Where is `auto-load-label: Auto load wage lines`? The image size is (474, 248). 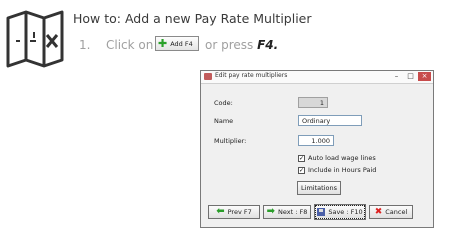
auto-load-label: Auto load wage lines is located at coordinates (342, 158).